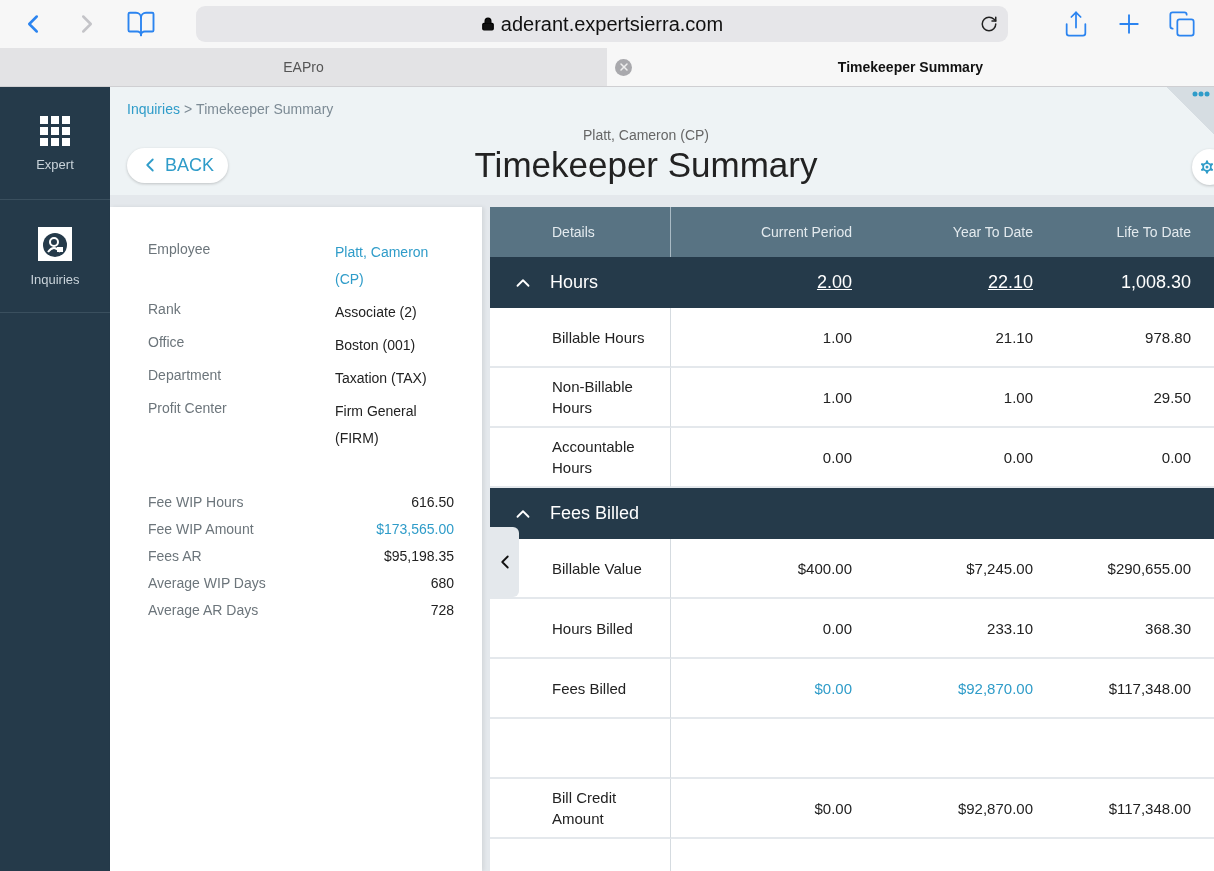 This screenshot has width=1214, height=871. I want to click on field-value: Taxation (TAX), so click(381, 378).